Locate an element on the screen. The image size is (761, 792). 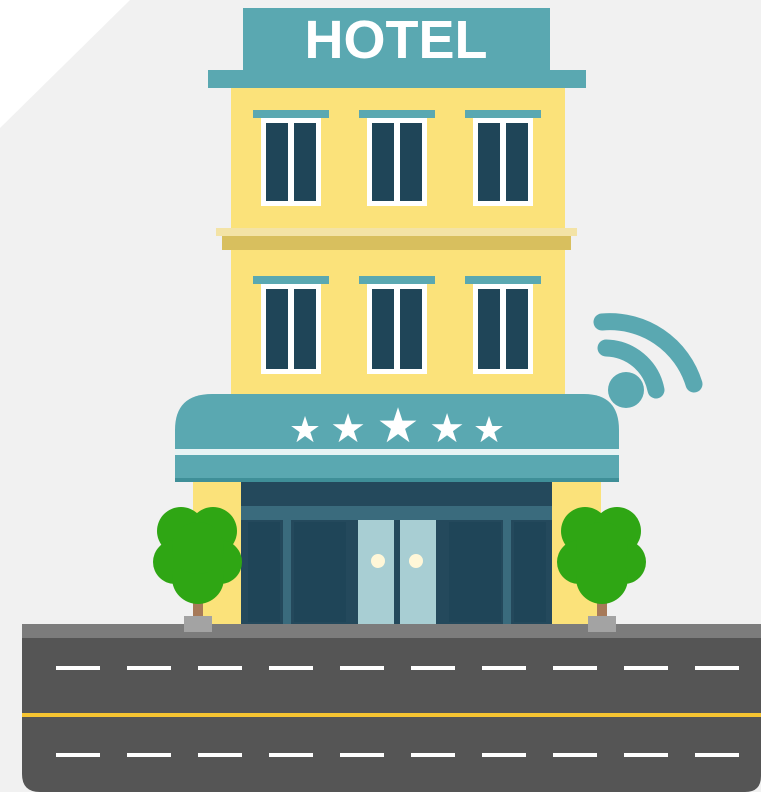
entrance-door is located at coordinates (397, 572).